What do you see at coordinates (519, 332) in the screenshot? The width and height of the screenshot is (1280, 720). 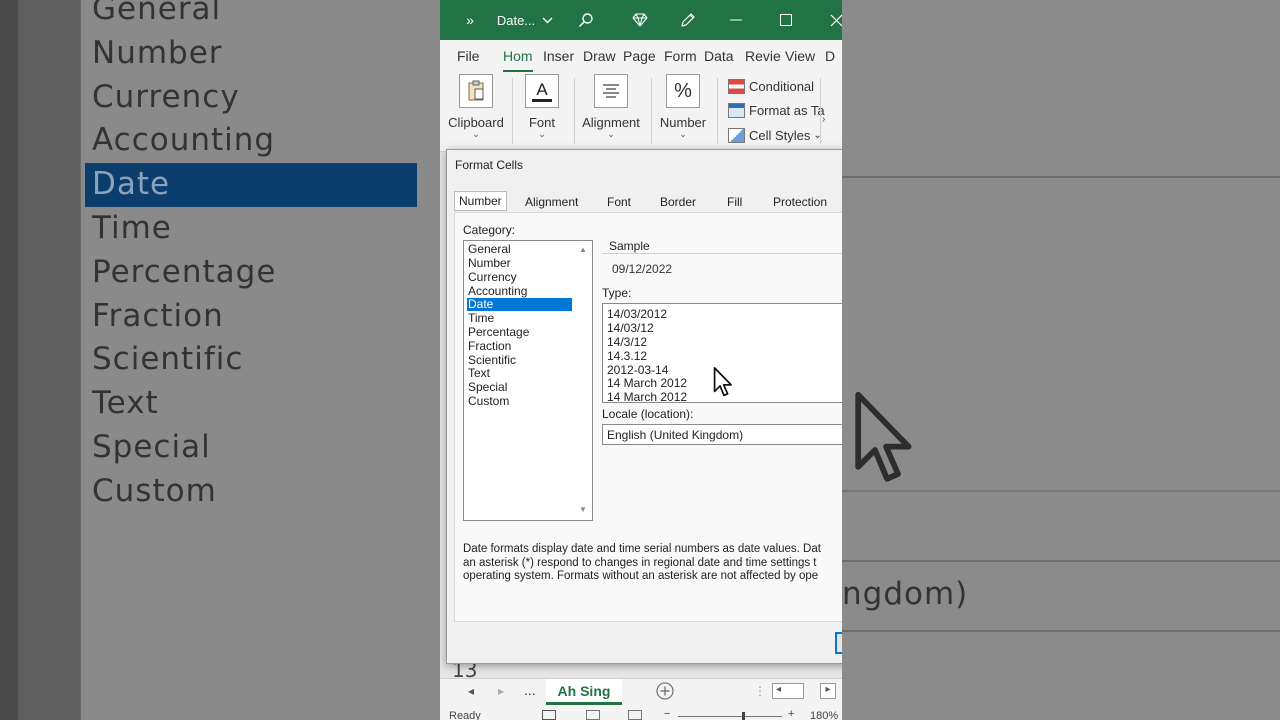 I see `list-item: Percentage` at bounding box center [519, 332].